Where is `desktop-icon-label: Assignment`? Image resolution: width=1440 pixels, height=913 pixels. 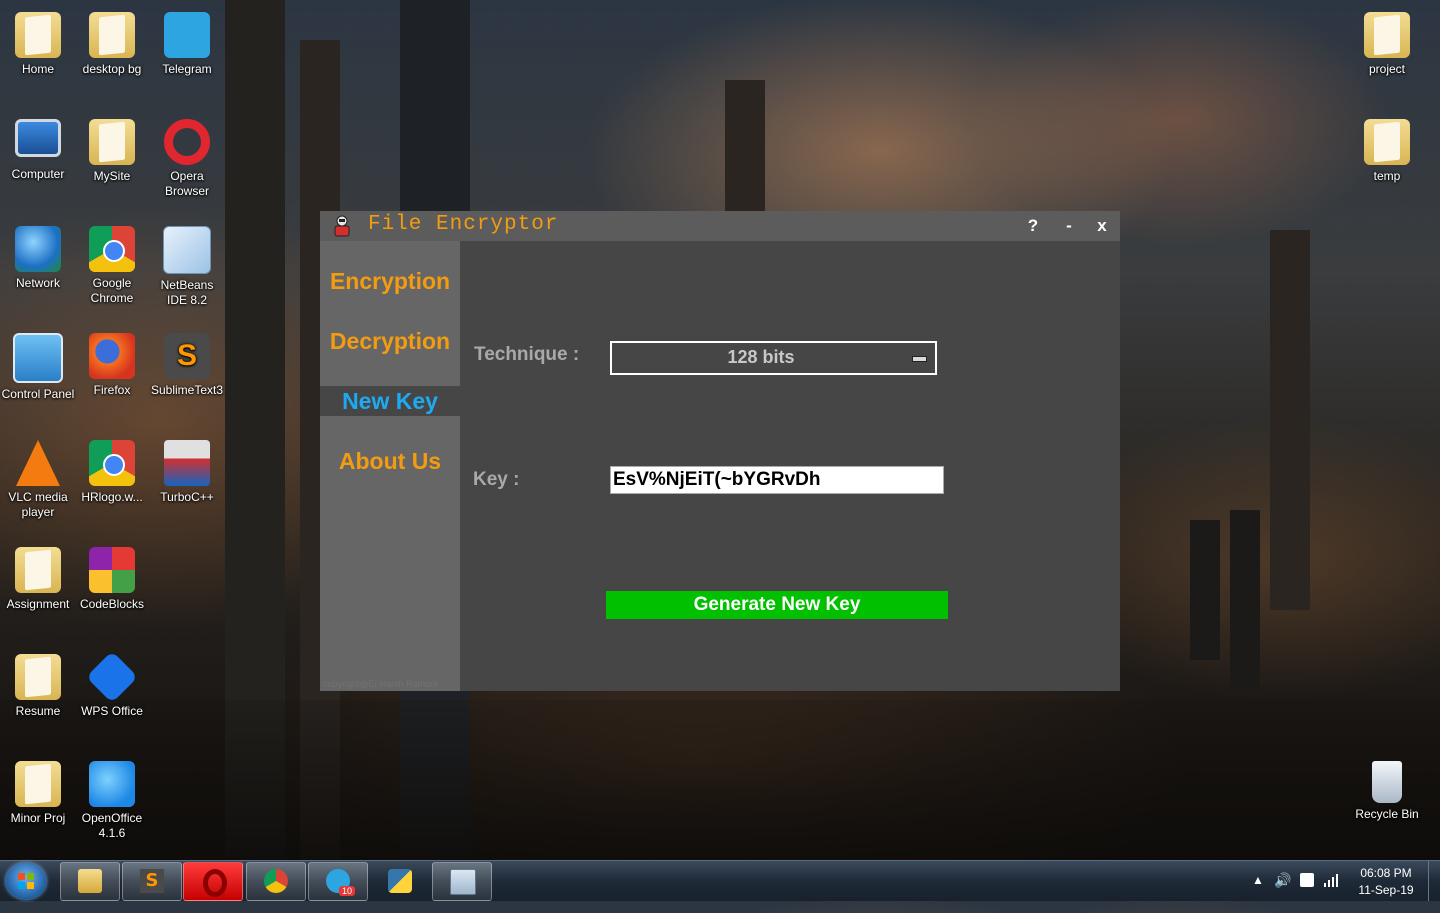
desktop-icon-label: Assignment is located at coordinates (38, 604).